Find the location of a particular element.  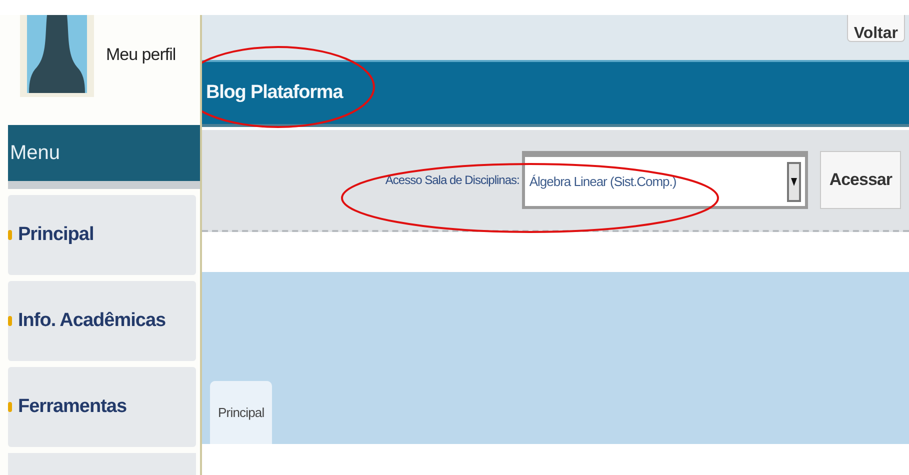

avatar-icon is located at coordinates (57, 54).